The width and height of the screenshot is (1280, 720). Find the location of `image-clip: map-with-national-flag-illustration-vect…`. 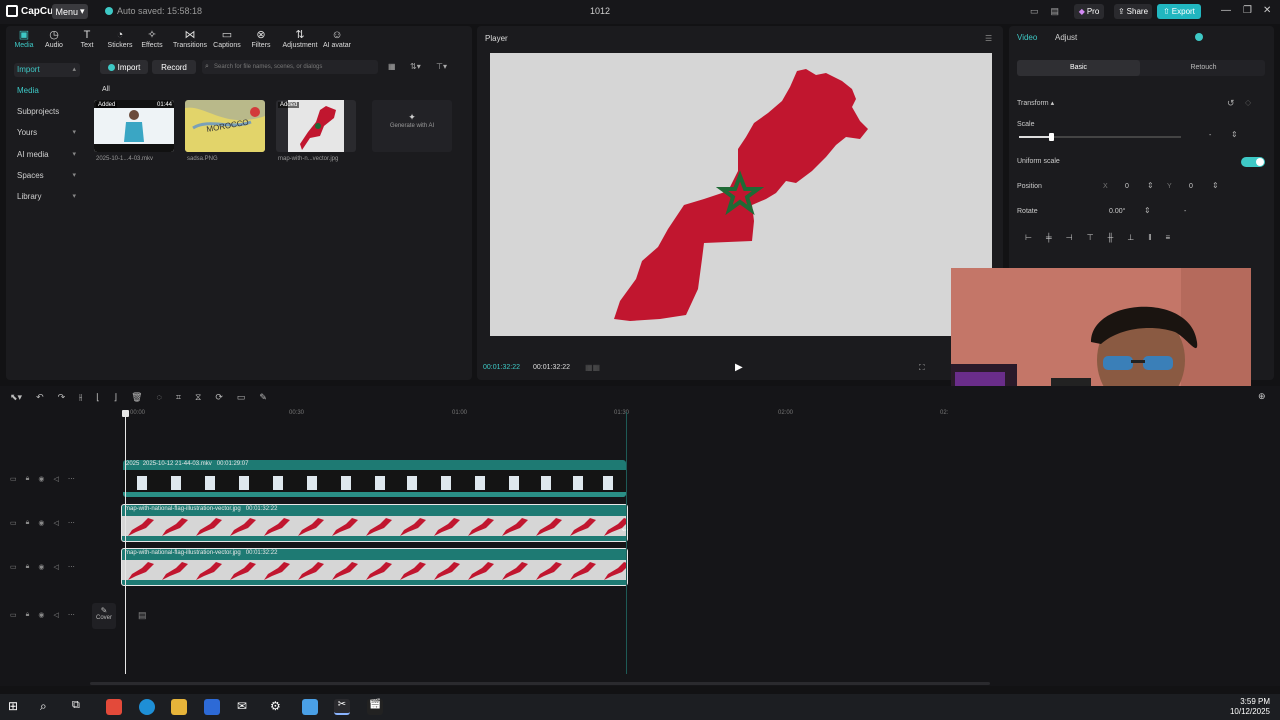

image-clip: map-with-national-flag-illustration-vect… is located at coordinates (374, 523).